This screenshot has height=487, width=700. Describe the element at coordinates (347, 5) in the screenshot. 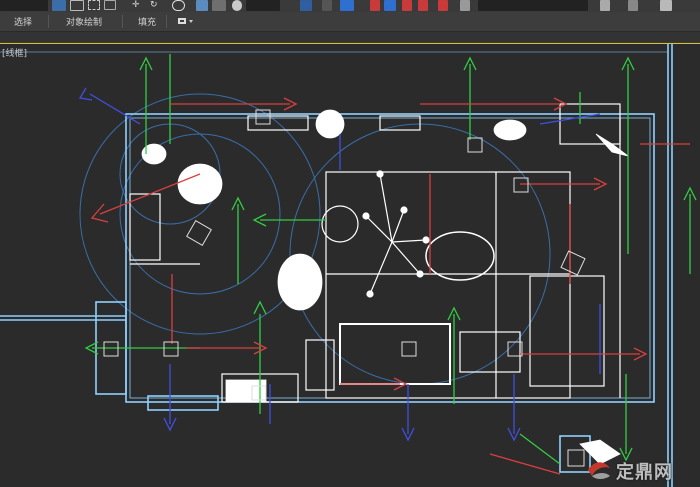

I see `percent-snap-icon` at that location.